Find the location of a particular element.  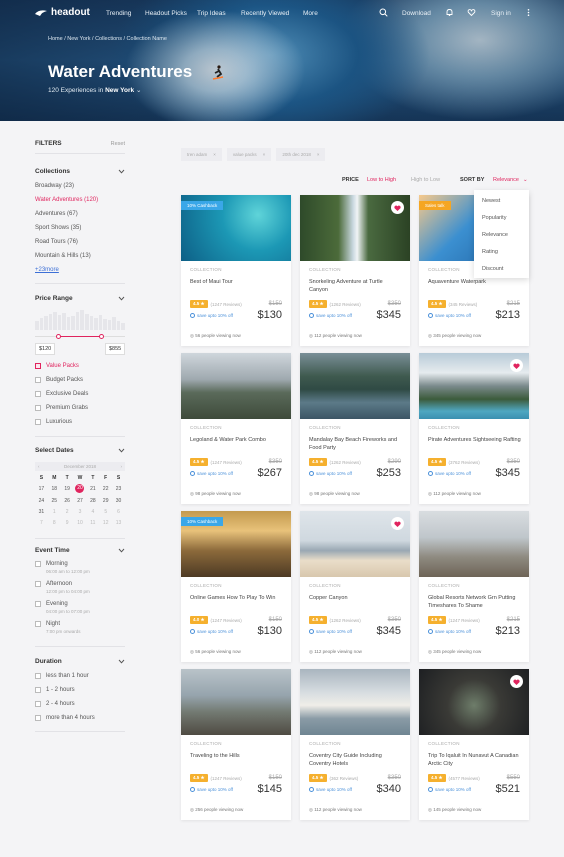

event-time-option: Morning 06:00 am to 12:00 pm is located at coordinates (80, 567).